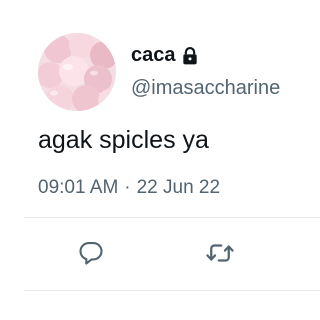  I want to click on avatar-image, so click(77, 72).